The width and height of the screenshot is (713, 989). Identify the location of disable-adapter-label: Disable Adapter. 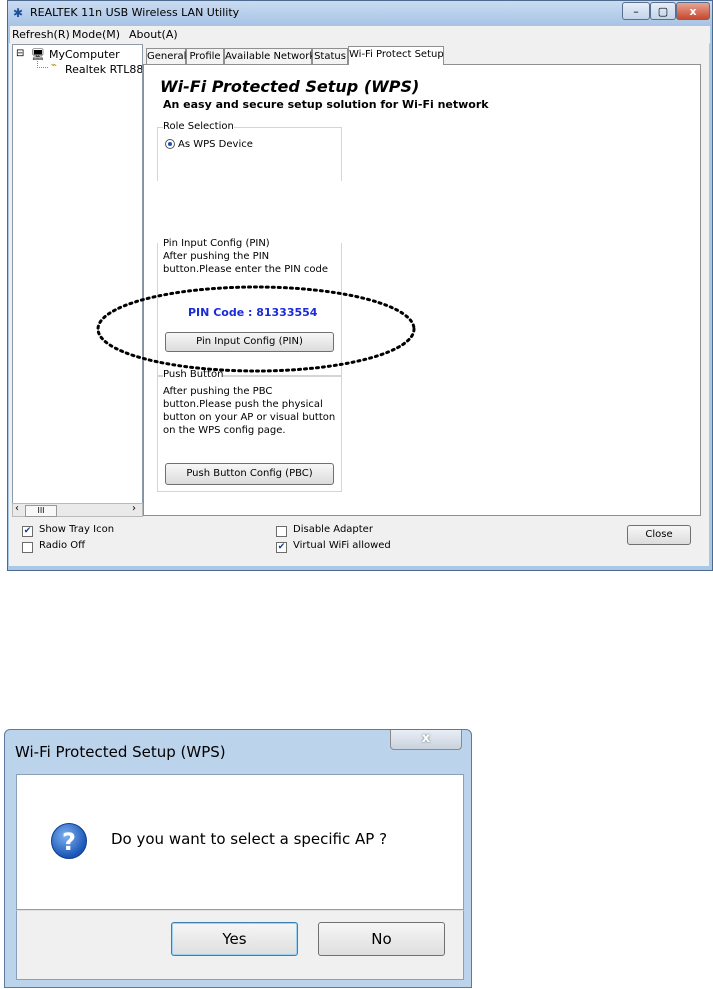
(333, 529).